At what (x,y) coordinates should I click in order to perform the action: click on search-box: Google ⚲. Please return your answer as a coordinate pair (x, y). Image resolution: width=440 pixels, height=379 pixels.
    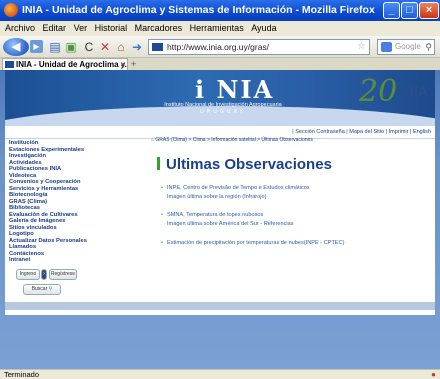
    Looking at the image, I should click on (406, 47).